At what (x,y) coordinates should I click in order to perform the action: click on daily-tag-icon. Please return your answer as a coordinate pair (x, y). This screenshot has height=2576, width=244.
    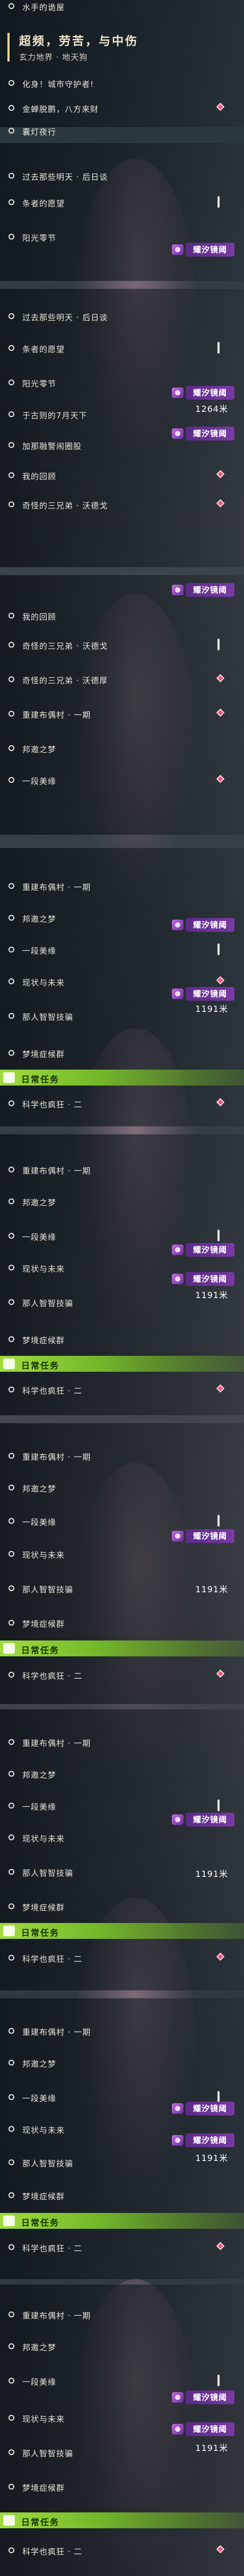
    Looking at the image, I should click on (9, 1077).